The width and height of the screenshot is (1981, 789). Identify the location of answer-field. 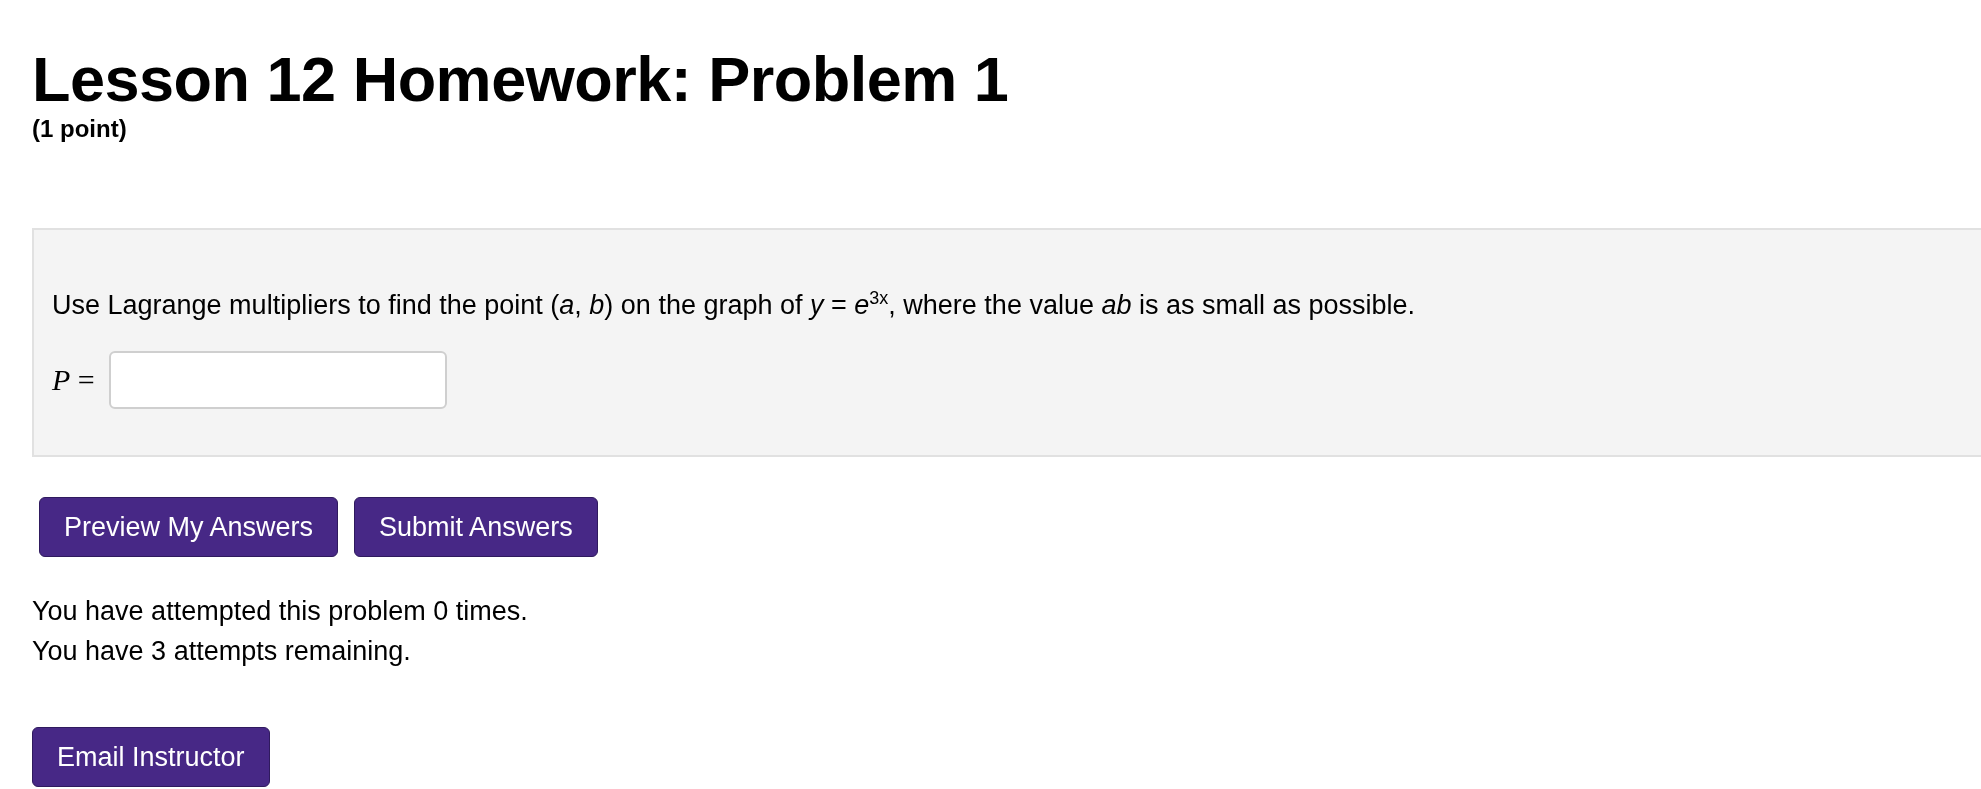
(277, 380).